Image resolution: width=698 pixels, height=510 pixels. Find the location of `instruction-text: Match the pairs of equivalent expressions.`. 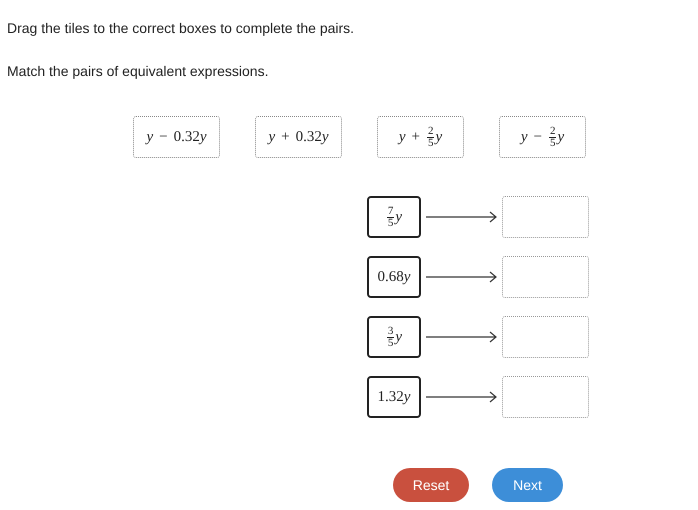

instruction-text: Match the pairs of equivalent expressions. is located at coordinates (138, 71).